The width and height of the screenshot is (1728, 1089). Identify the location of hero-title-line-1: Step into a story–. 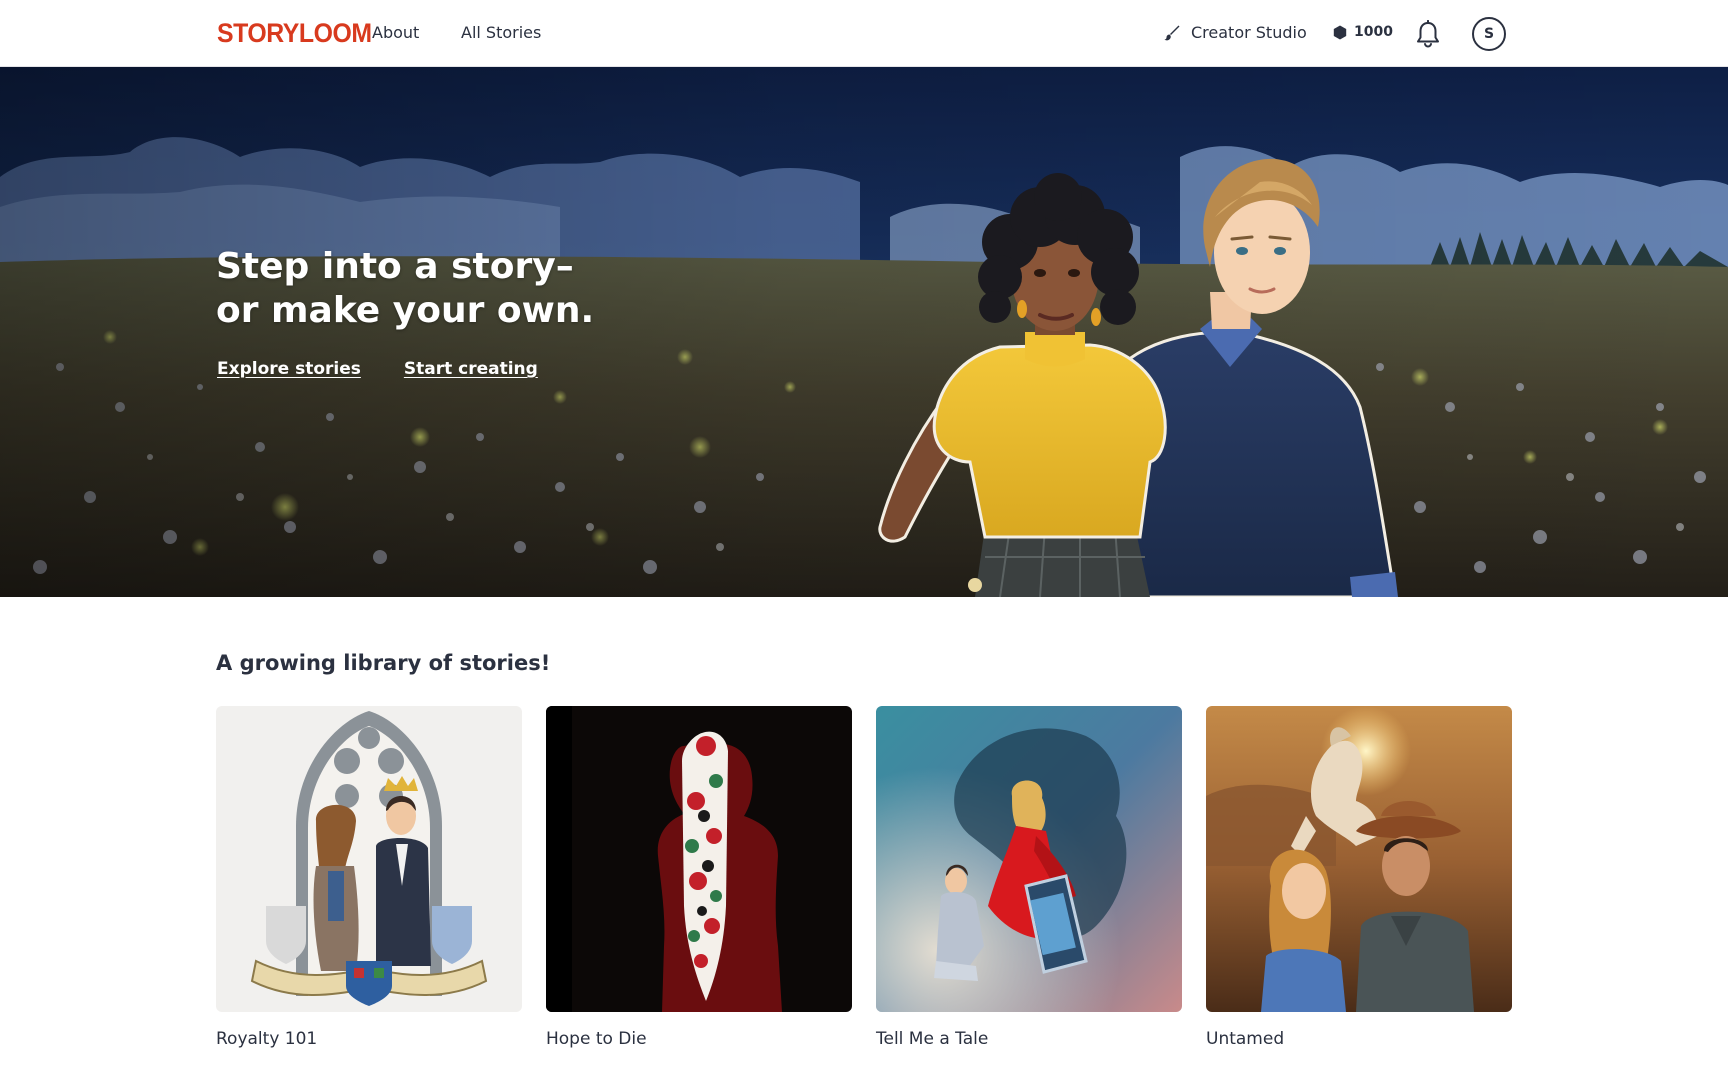
(395, 266).